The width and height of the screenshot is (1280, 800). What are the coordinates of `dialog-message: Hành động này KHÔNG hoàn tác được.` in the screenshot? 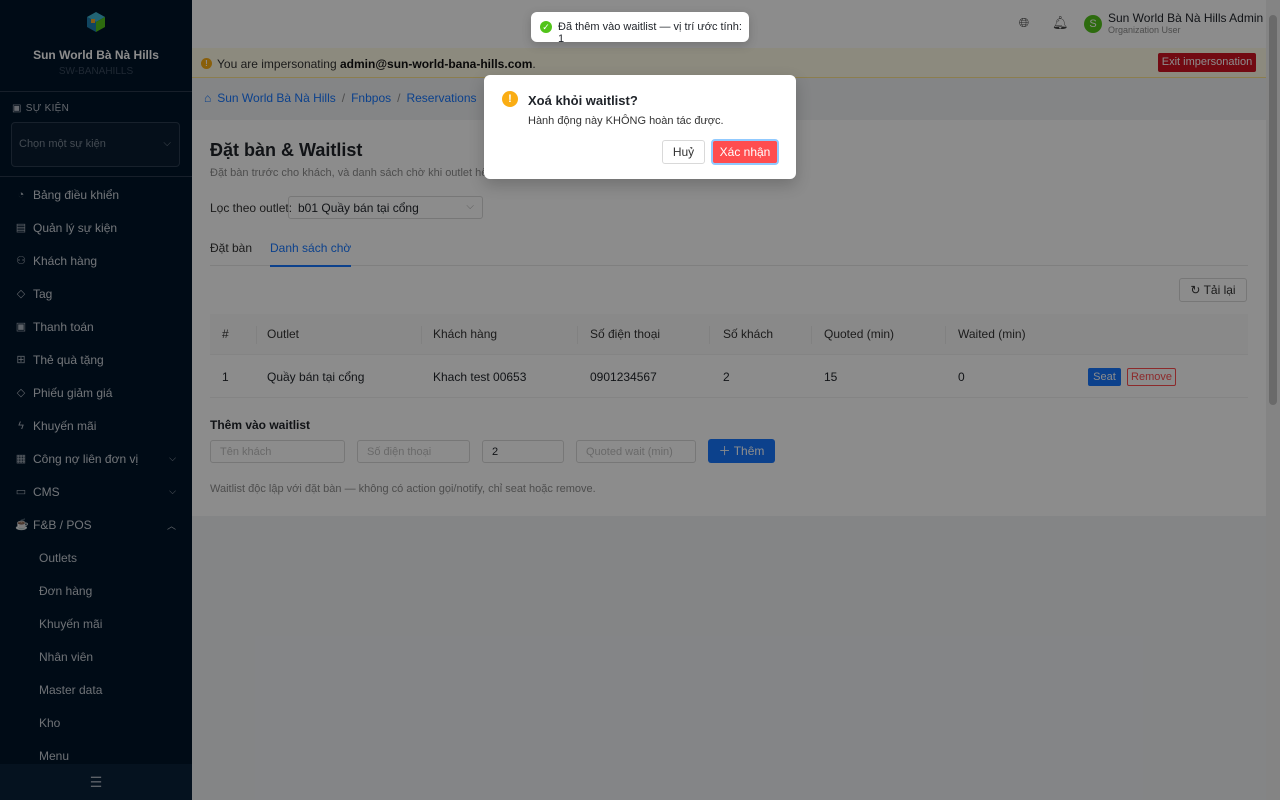 It's located at (626, 121).